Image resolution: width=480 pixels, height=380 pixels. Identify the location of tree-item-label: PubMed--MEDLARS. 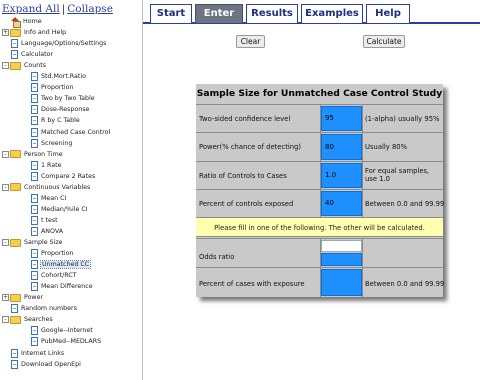
(71, 342).